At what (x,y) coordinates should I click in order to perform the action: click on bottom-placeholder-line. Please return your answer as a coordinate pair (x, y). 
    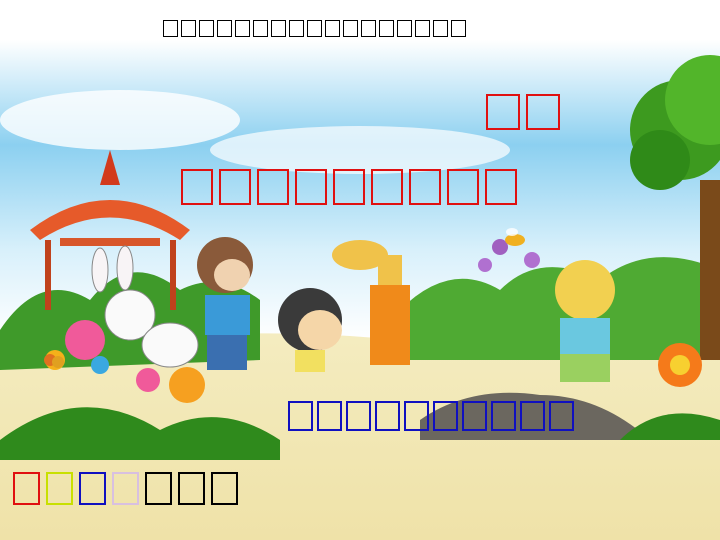
    Looking at the image, I should click on (125, 488).